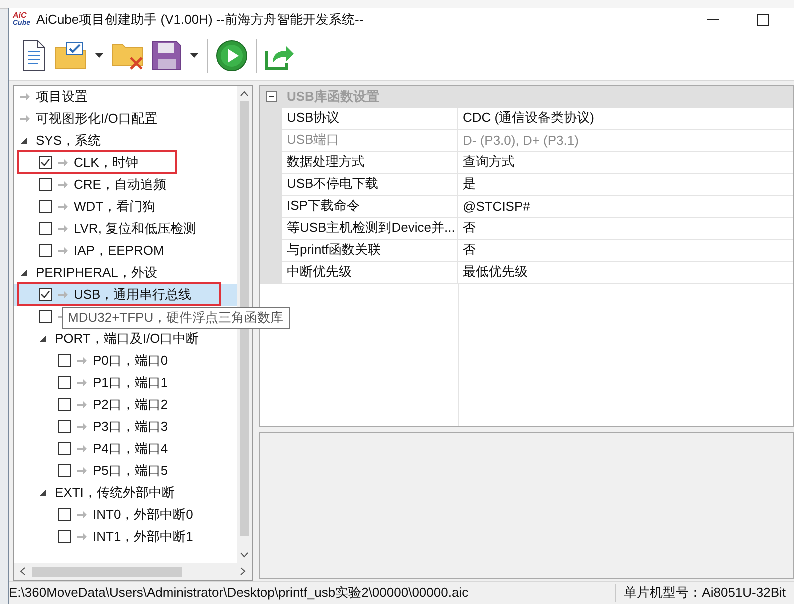 The width and height of the screenshot is (794, 604). Describe the element at coordinates (143, 537) in the screenshot. I see `tree-item: INT1，外部中断1` at that location.